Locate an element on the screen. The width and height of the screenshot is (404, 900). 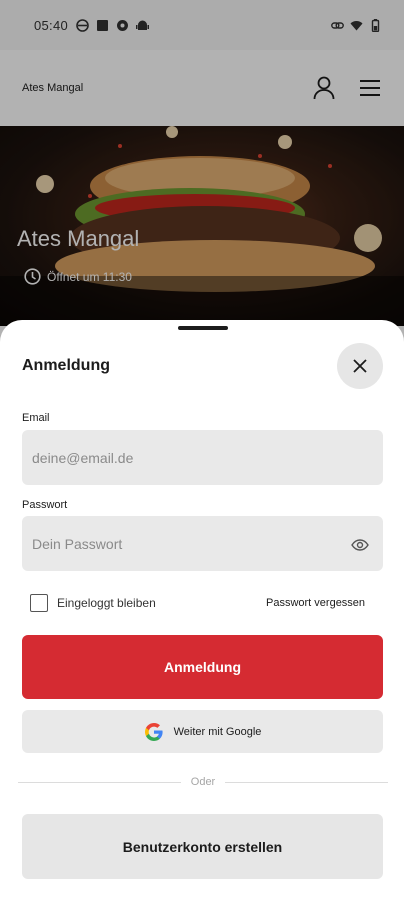
forgot-password-link: Passwort vergessen is located at coordinates (315, 603).